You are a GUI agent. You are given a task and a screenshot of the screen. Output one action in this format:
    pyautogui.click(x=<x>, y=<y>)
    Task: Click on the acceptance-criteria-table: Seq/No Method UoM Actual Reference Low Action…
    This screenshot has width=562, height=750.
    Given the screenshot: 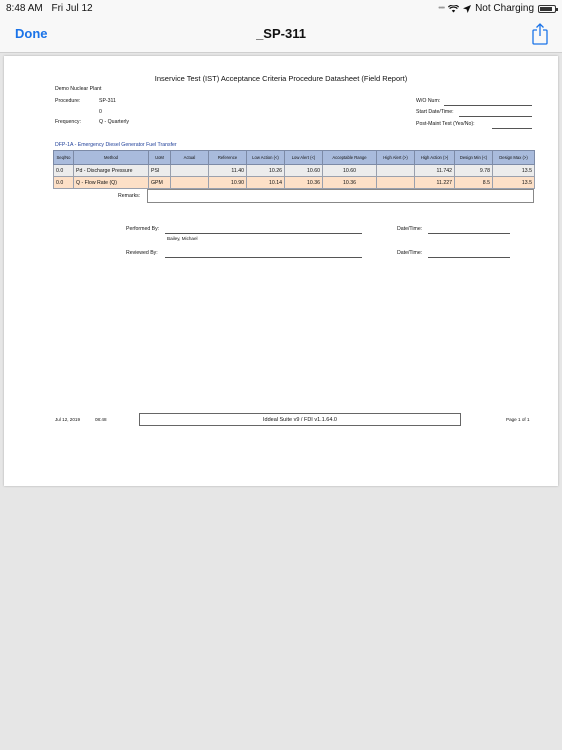 What is the action you would take?
    pyautogui.click(x=294, y=169)
    